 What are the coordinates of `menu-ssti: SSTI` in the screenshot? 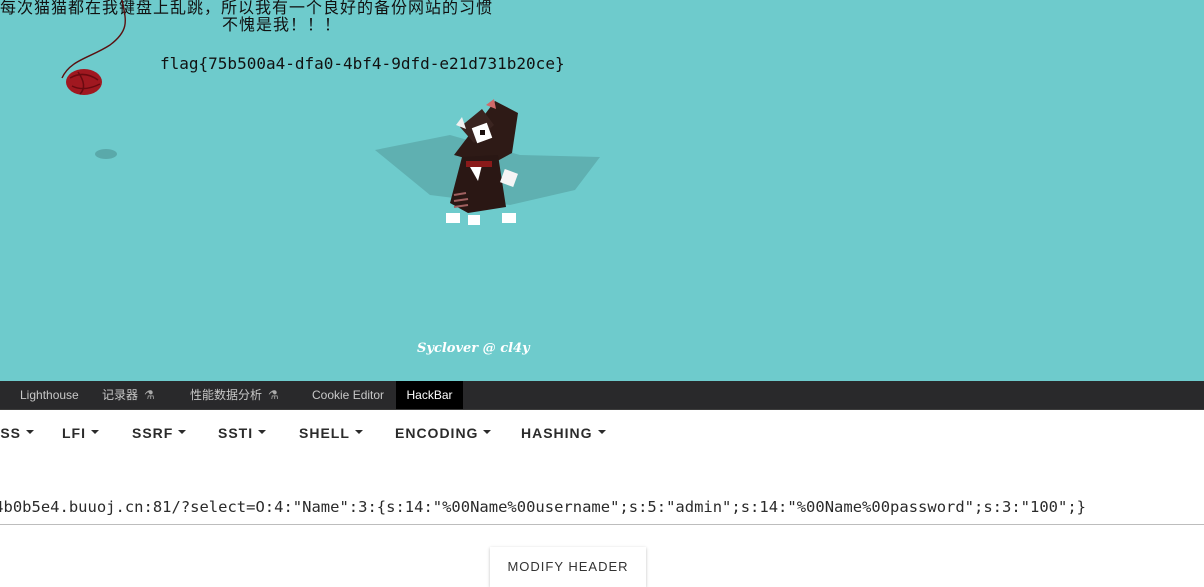 It's located at (242, 433).